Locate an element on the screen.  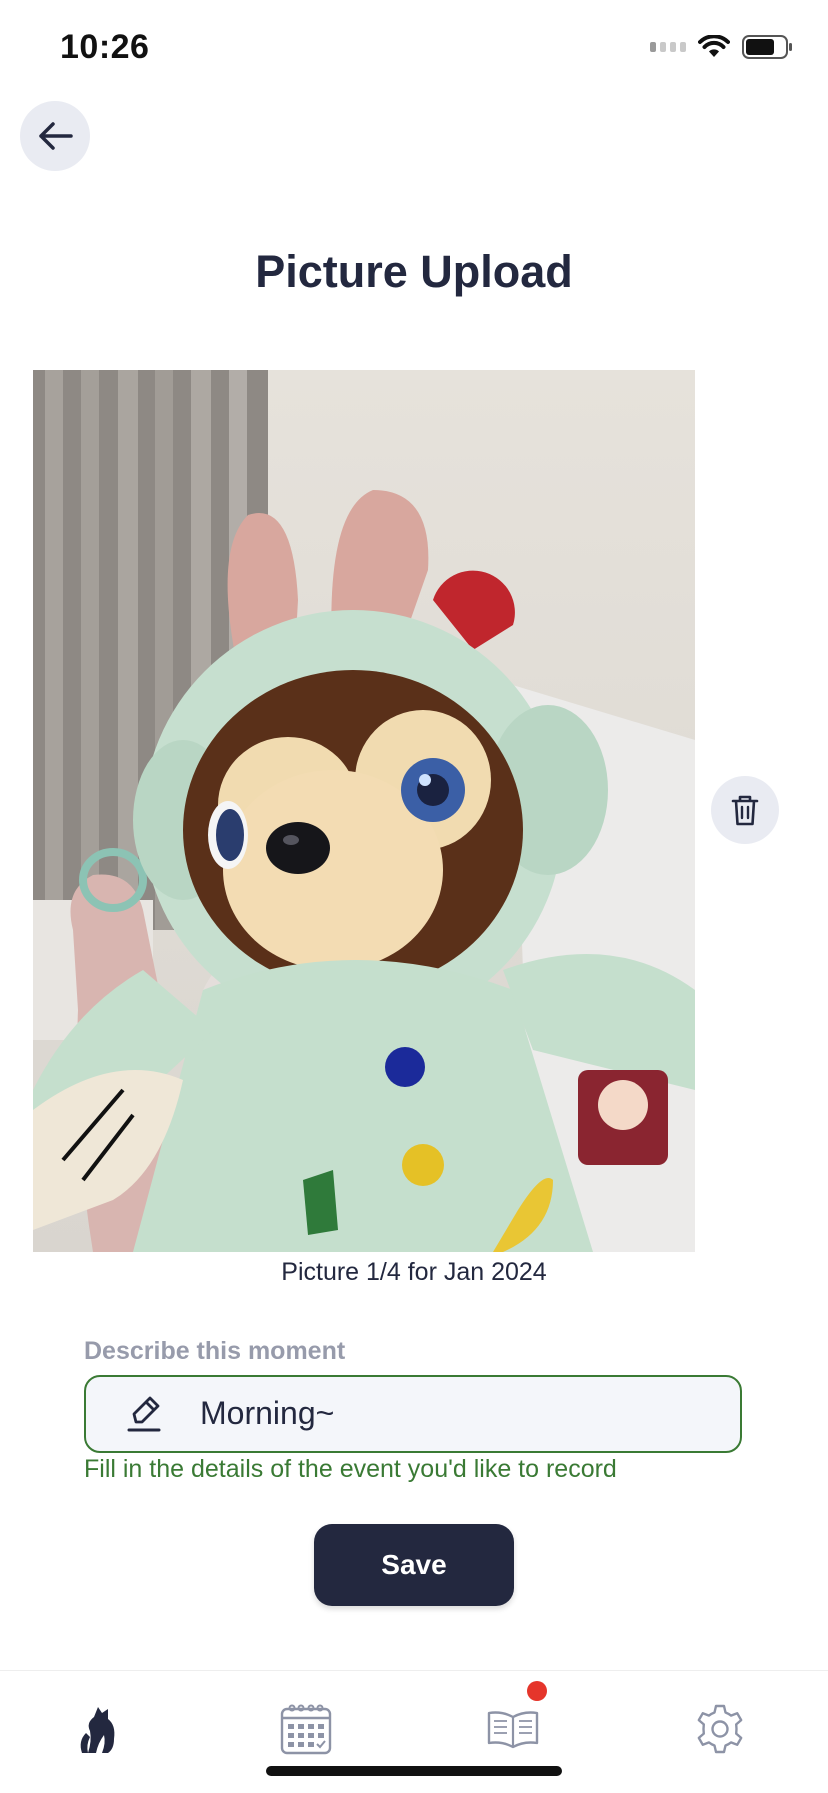
page-title: Picture Upload is located at coordinates (414, 271).